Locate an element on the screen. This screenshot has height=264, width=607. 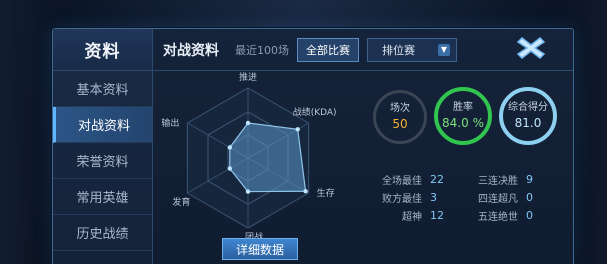
sidebar-item-common-heroes: 常用英雄 is located at coordinates (102, 197).